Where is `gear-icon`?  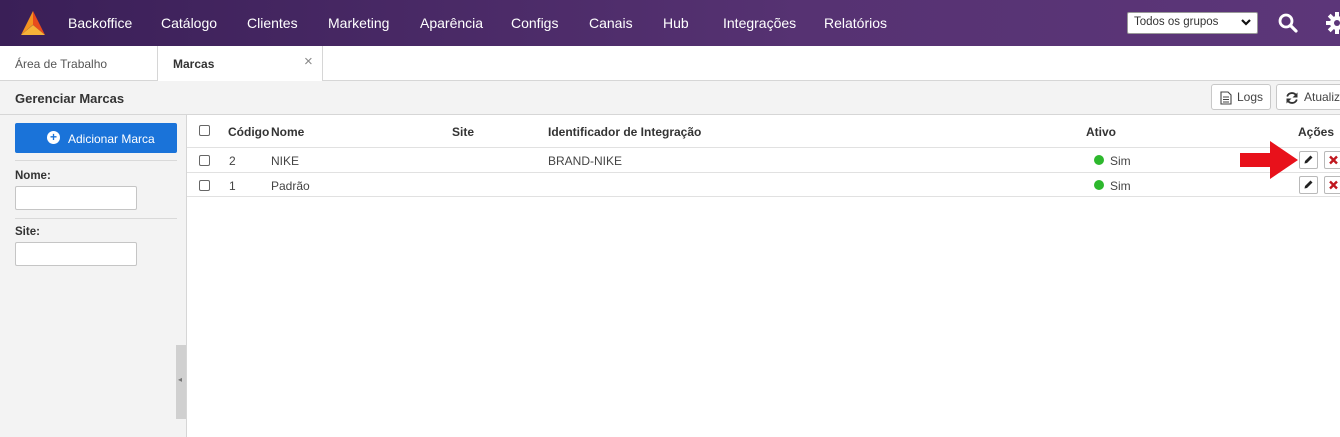
gear-icon is located at coordinates (1333, 23).